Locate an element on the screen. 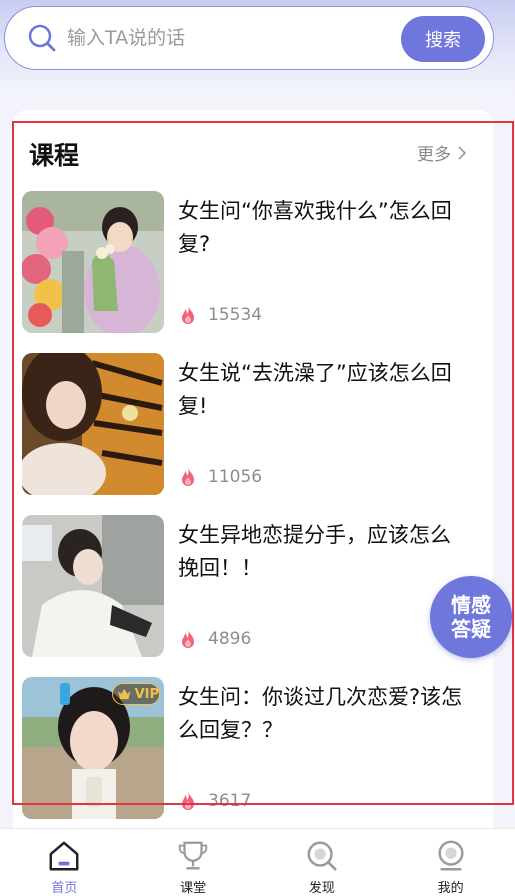  view-count: 3617 is located at coordinates (213, 801).